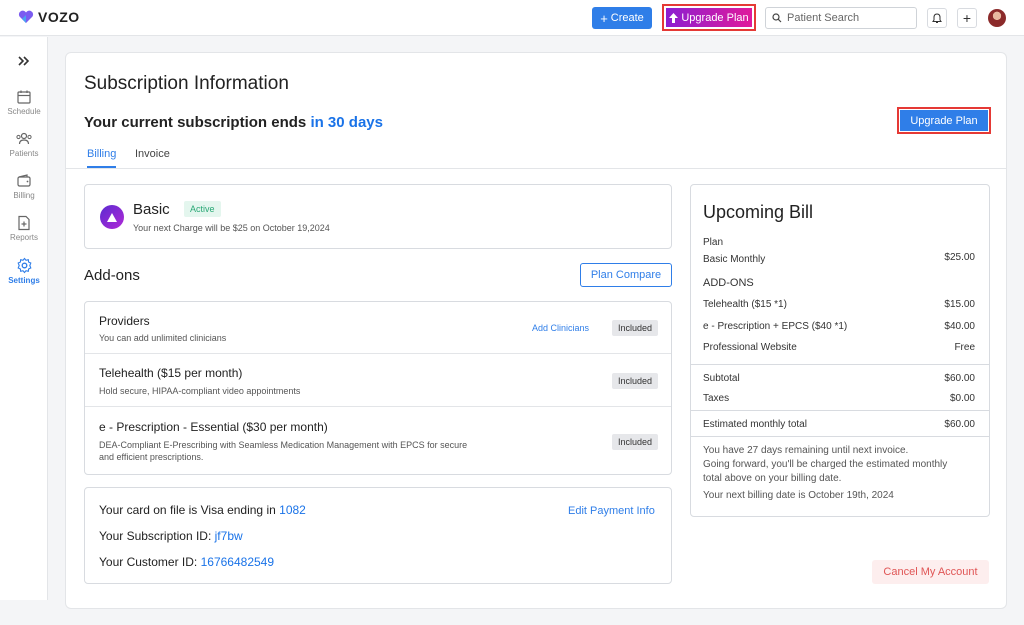 The width and height of the screenshot is (1024, 625). Describe the element at coordinates (151, 209) in the screenshot. I see `plan-name: Basic` at that location.